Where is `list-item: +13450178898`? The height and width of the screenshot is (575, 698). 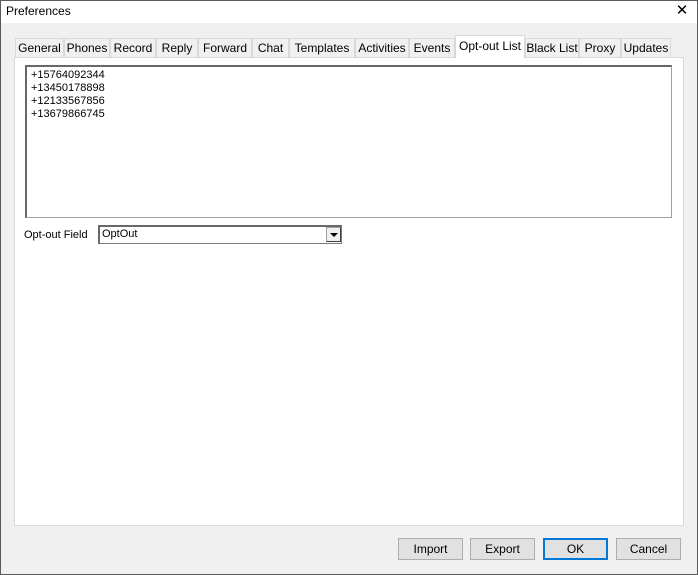 list-item: +13450178898 is located at coordinates (349, 88).